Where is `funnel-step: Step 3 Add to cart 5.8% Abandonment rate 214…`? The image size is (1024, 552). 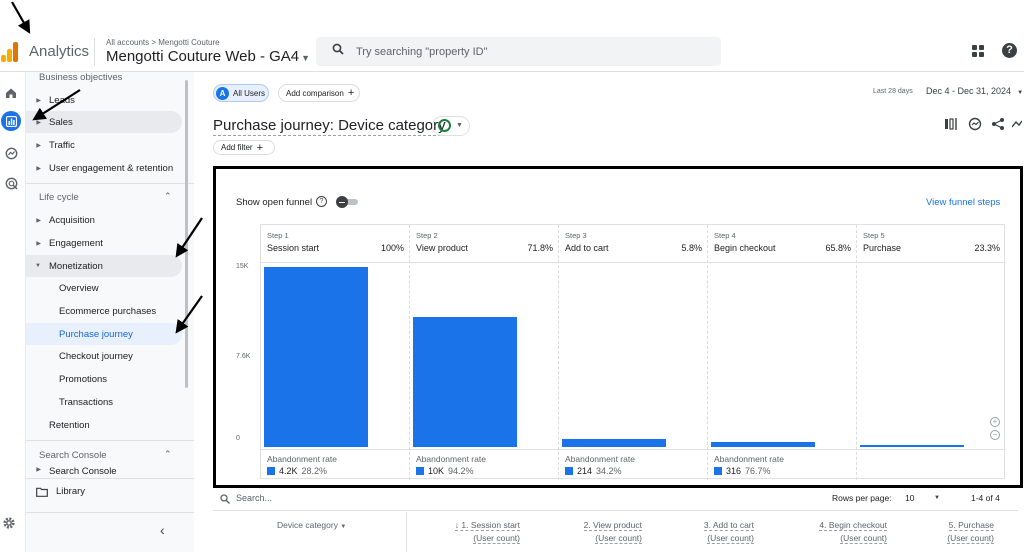 funnel-step: Step 3 Add to cart 5.8% Abandonment rate 214… is located at coordinates (633, 352).